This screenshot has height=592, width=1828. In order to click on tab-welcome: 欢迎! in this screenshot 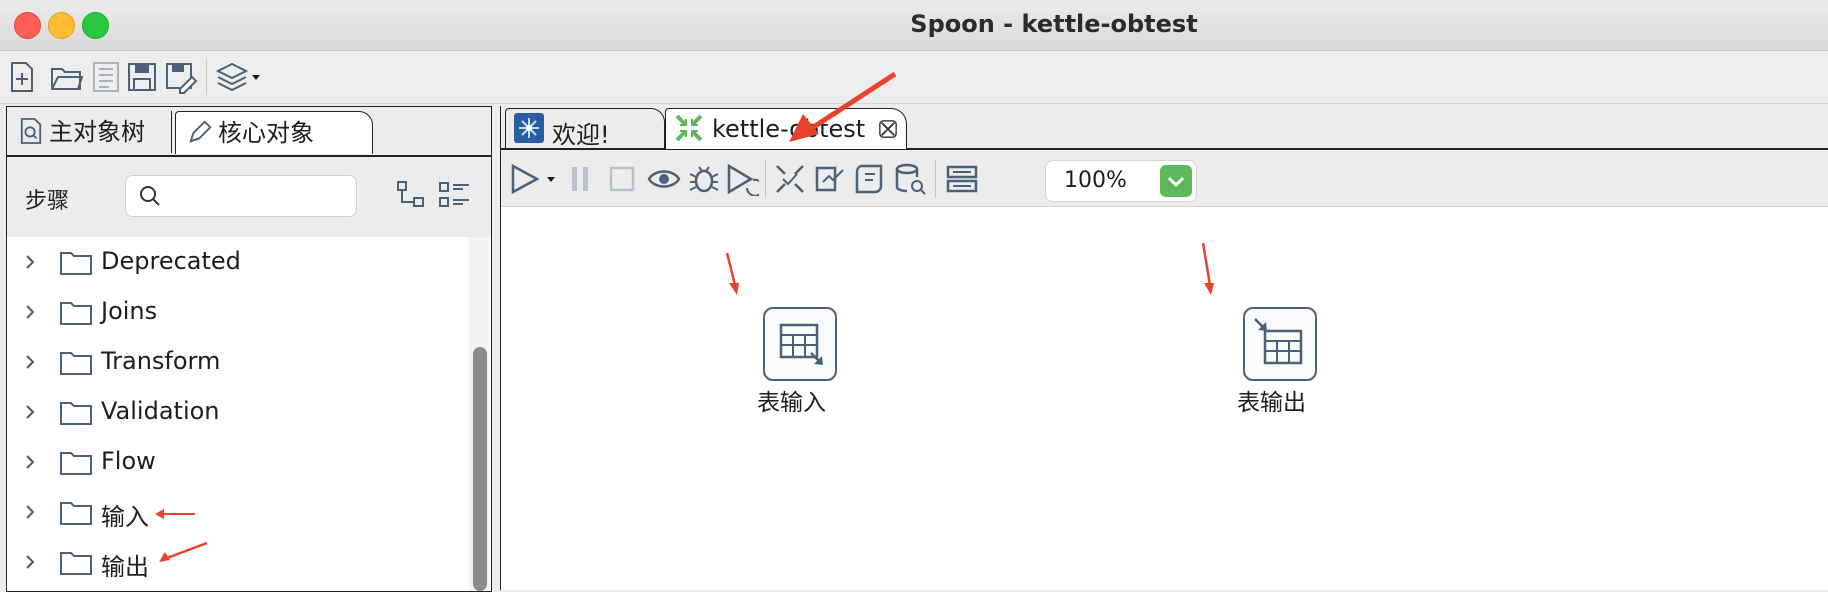, I will do `click(585, 128)`.